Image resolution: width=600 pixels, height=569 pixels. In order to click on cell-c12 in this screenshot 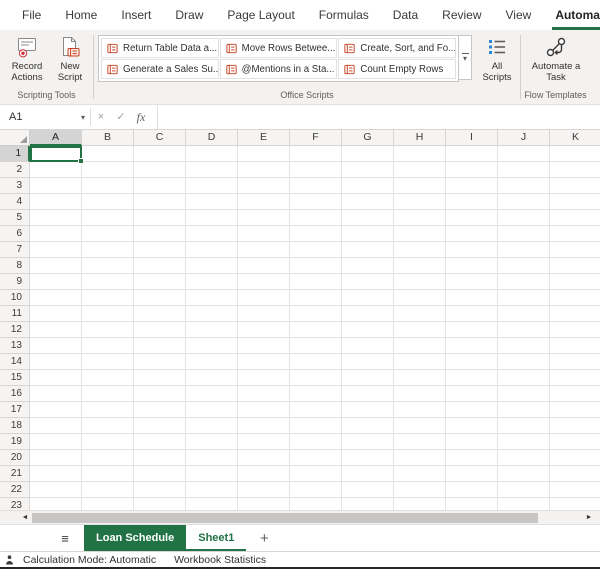, I will do `click(160, 330)`.